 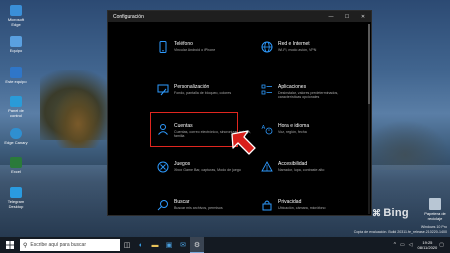 I want to click on desktop-icon-control-panel: Panel de control, so click(x=16, y=107).